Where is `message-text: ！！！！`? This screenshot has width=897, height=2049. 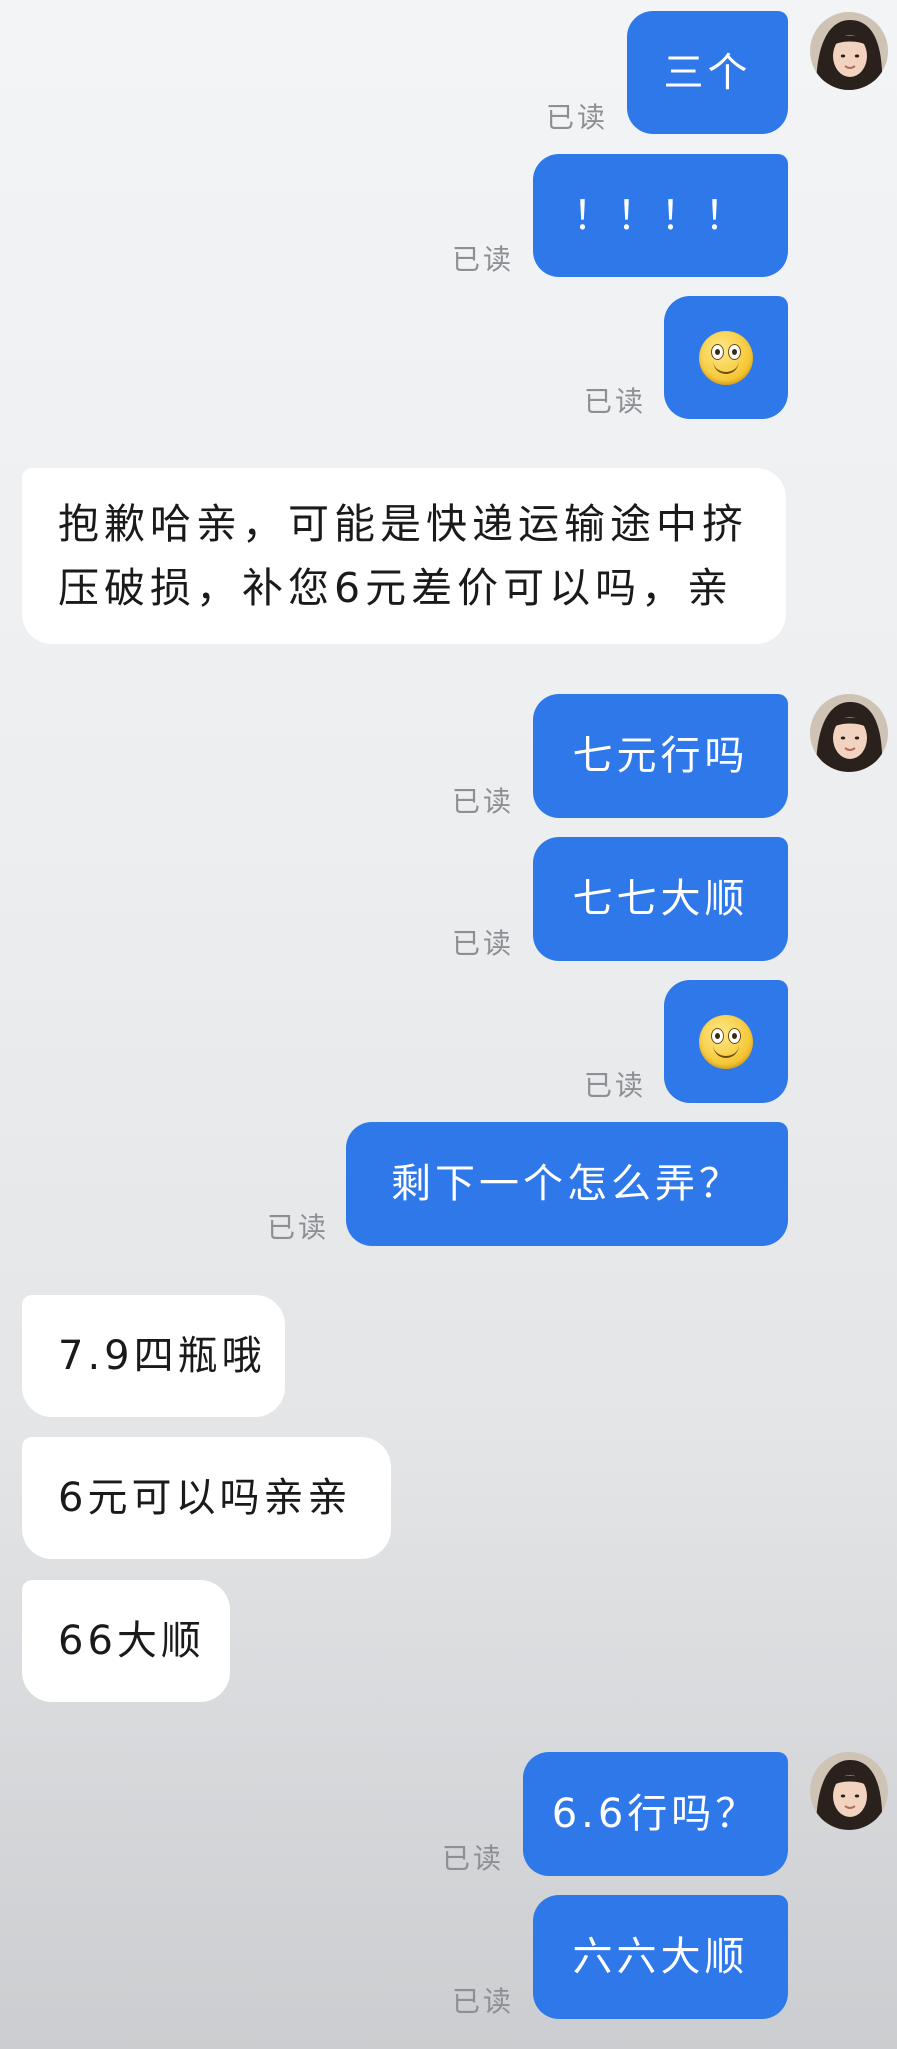
message-text: ！！！！ is located at coordinates (660, 215).